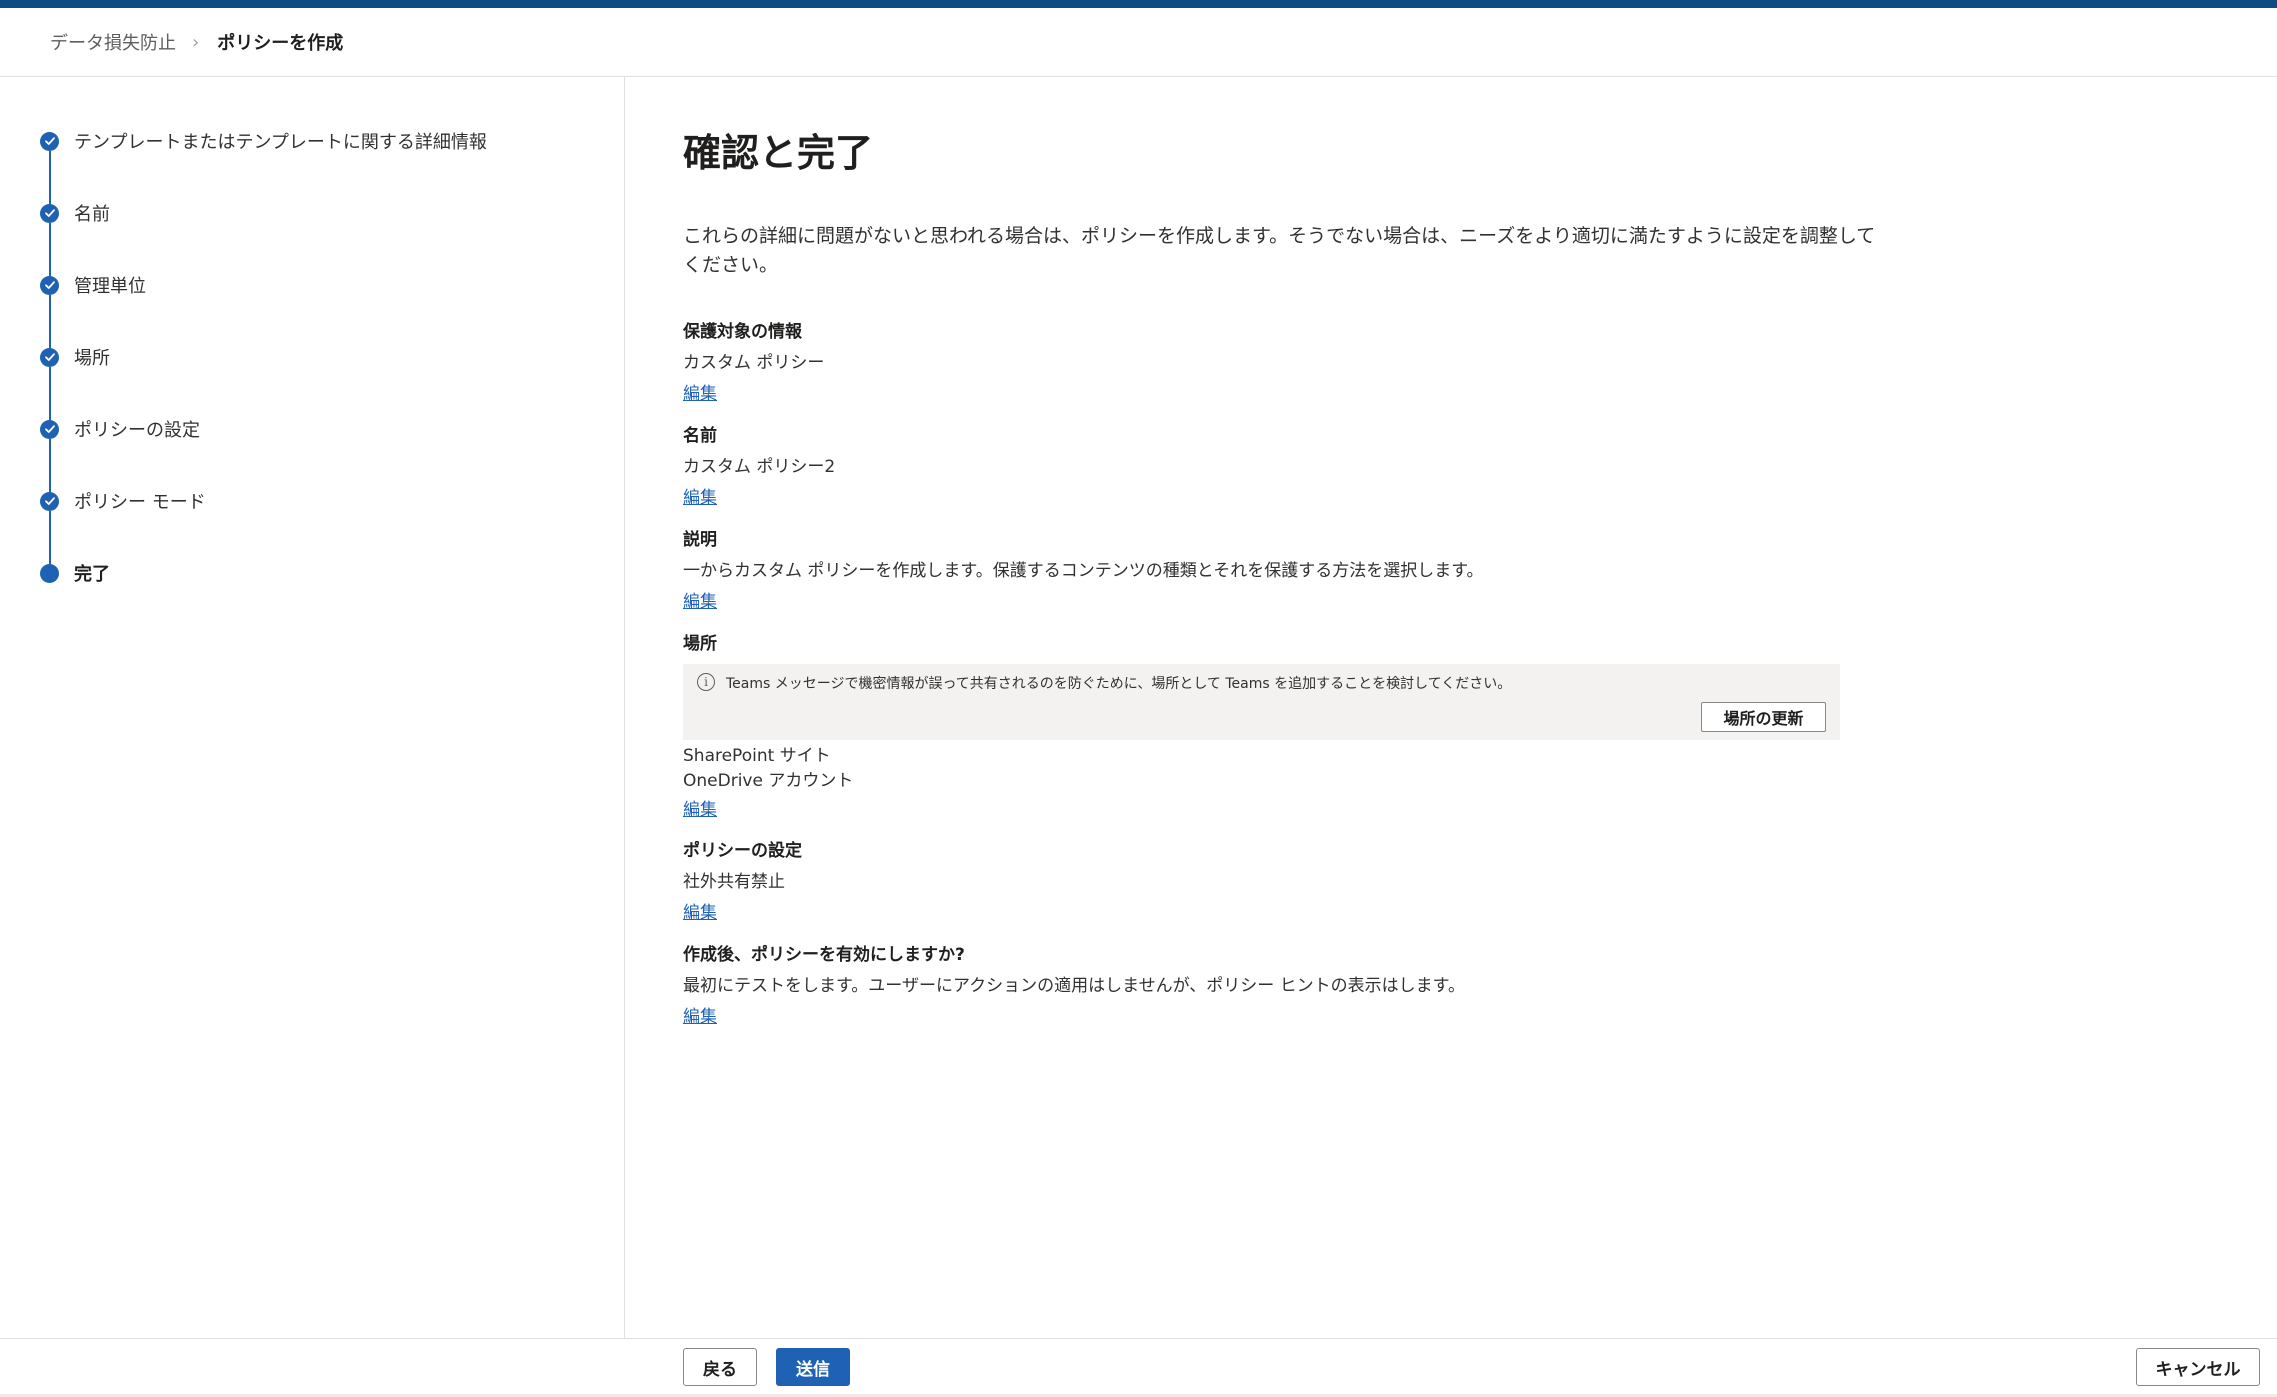 This screenshot has height=1397, width=2277. I want to click on step-label: 管理単位, so click(110, 286).